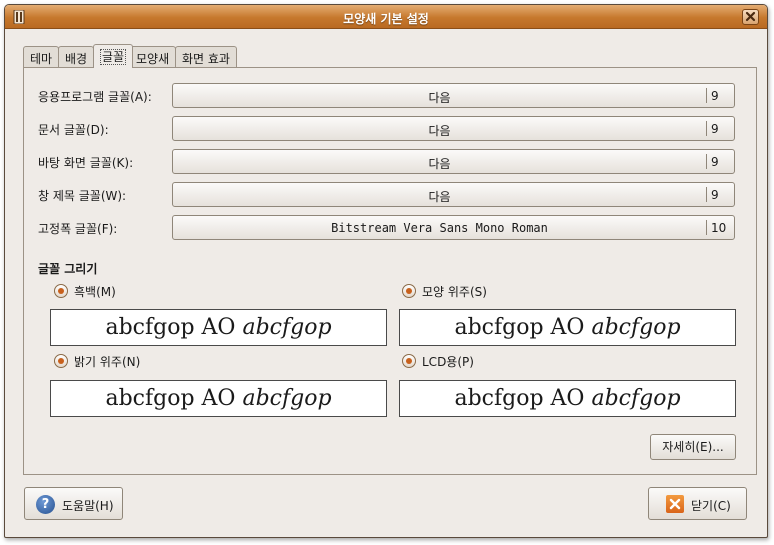 The image size is (774, 545). What do you see at coordinates (206, 59) in the screenshot?
I see `tab-label: 화면 효과` at bounding box center [206, 59].